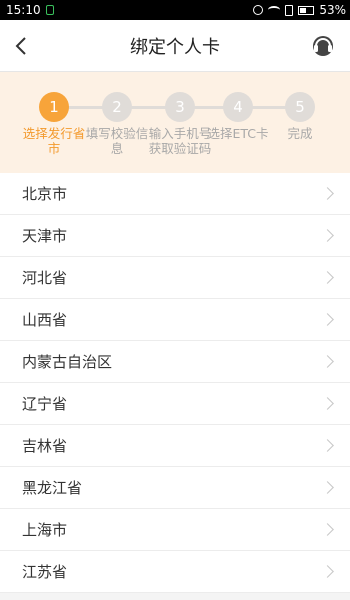 The width and height of the screenshot is (350, 600). Describe the element at coordinates (289, 10) in the screenshot. I see `sim-icon` at that location.